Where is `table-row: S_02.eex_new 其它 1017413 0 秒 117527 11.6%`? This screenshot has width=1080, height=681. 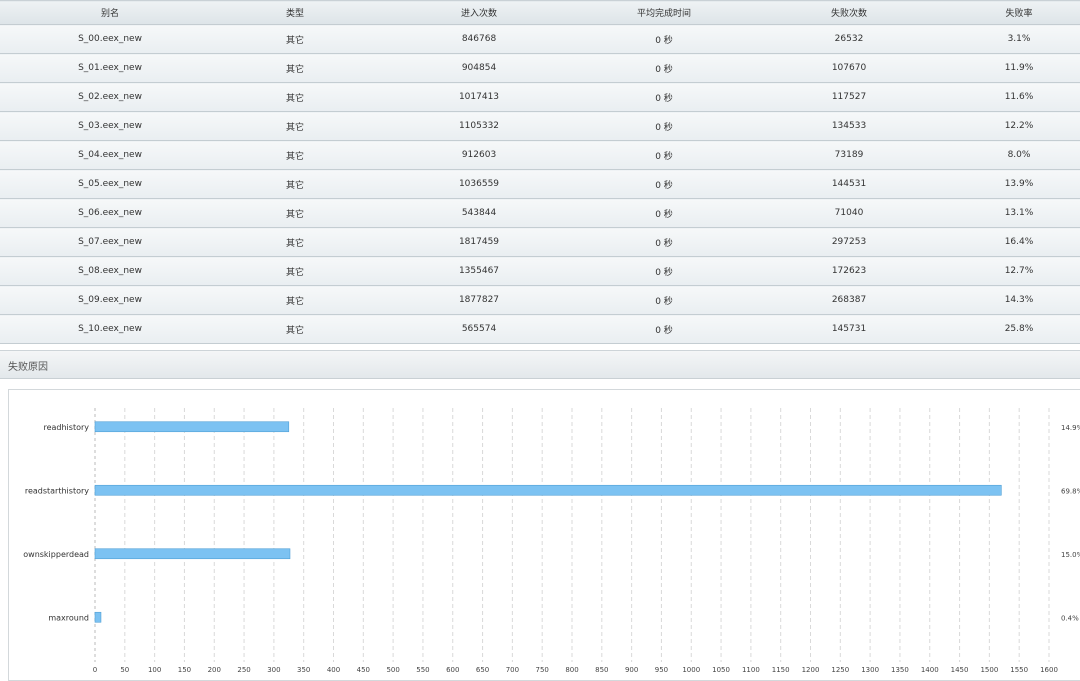
table-row: S_02.eex_new 其它 1017413 0 秒 117527 11.6% is located at coordinates (540, 97).